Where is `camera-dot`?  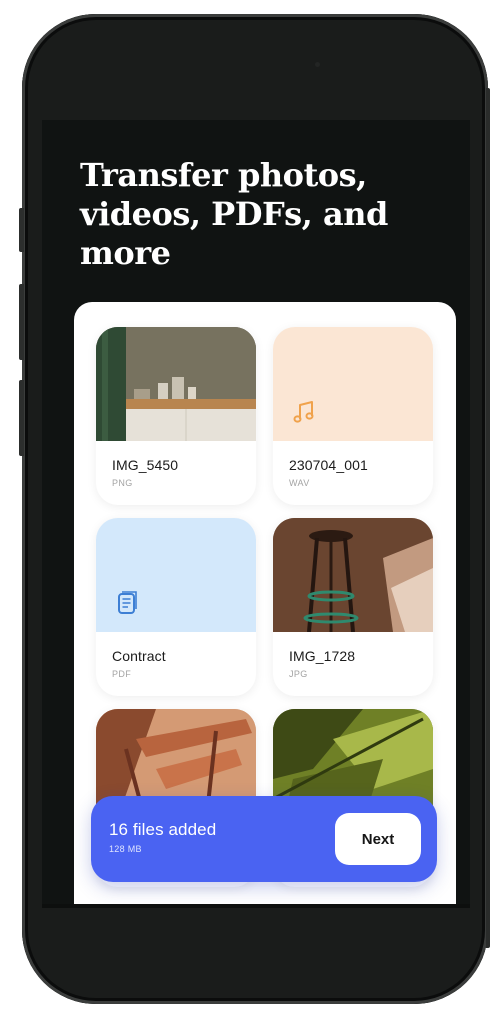 camera-dot is located at coordinates (317, 64).